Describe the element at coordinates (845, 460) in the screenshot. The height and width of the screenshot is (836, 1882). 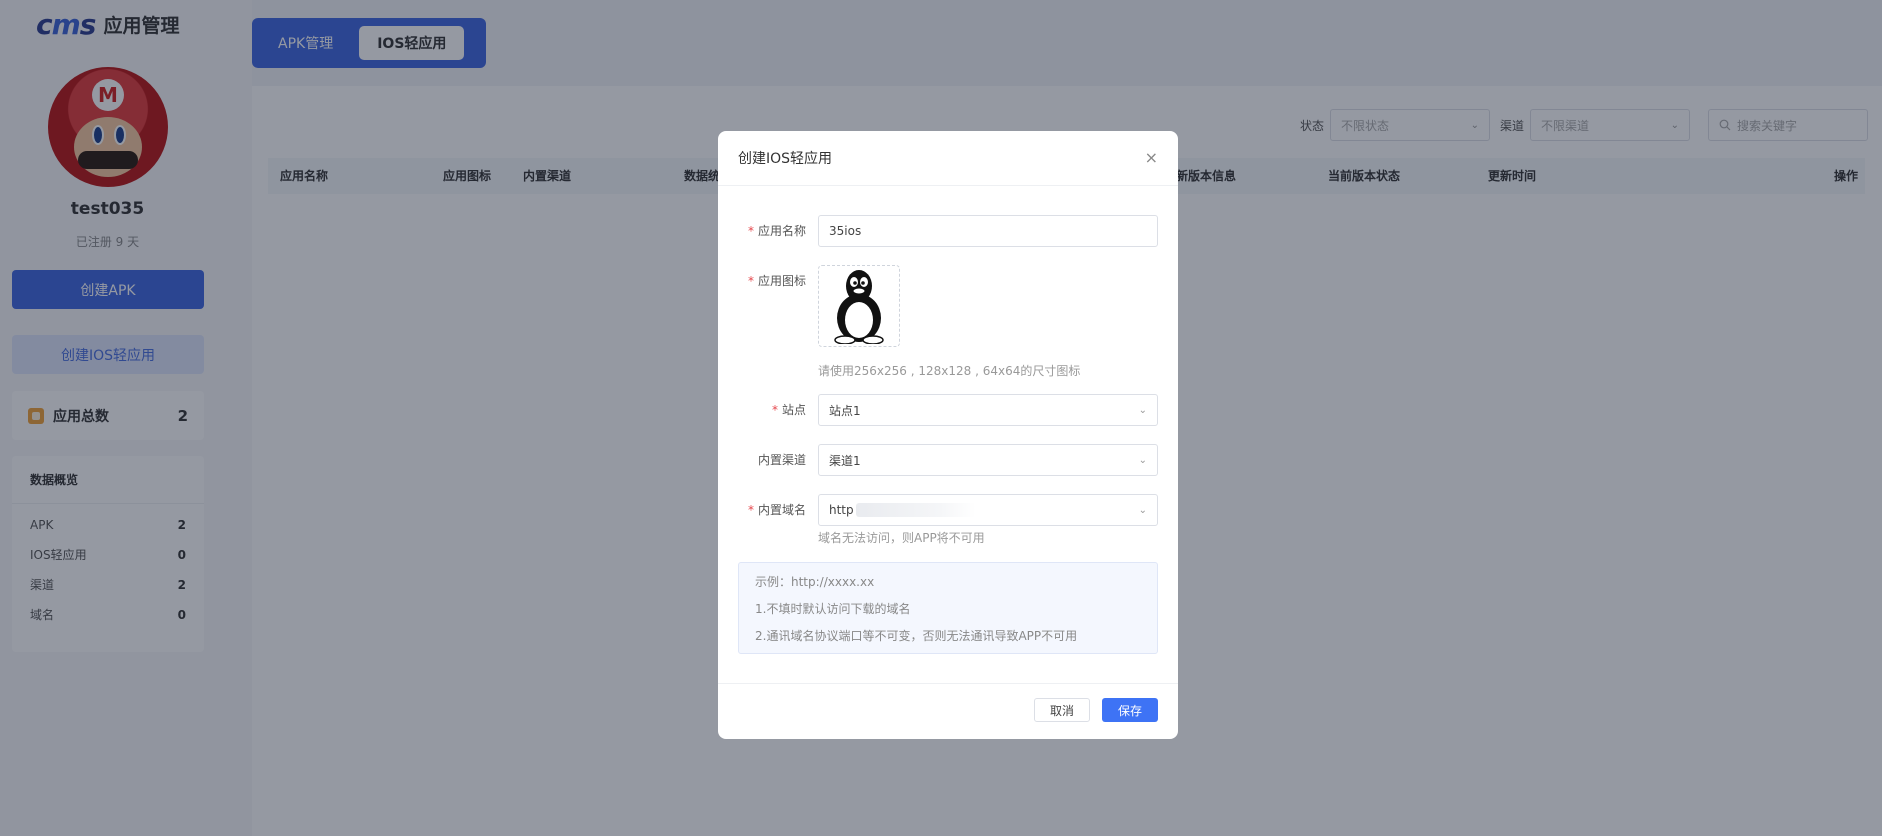
I see `channel-value: 渠道1` at that location.